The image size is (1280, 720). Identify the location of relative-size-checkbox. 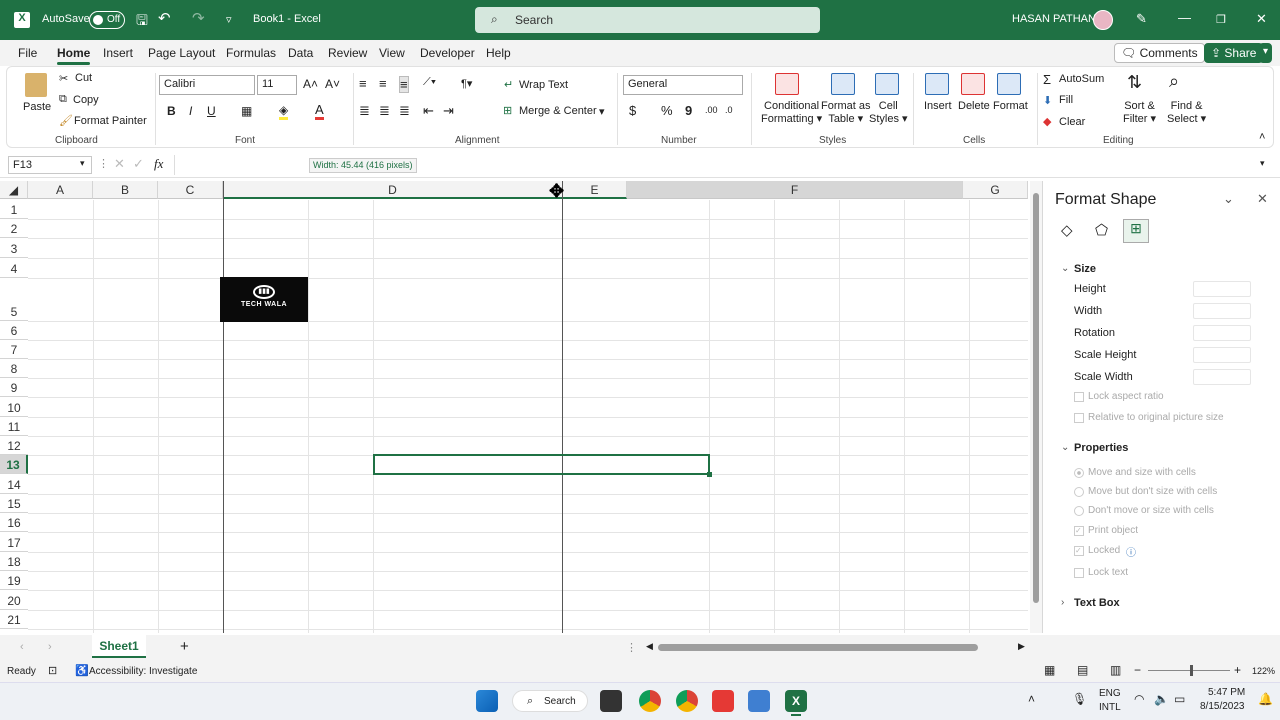
(1079, 418).